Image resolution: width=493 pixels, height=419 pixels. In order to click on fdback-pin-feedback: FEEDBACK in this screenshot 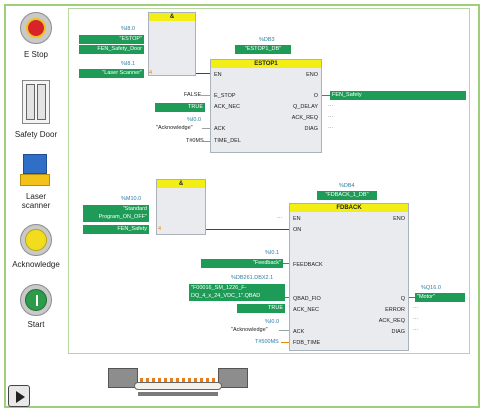, I will do `click(308, 265)`.